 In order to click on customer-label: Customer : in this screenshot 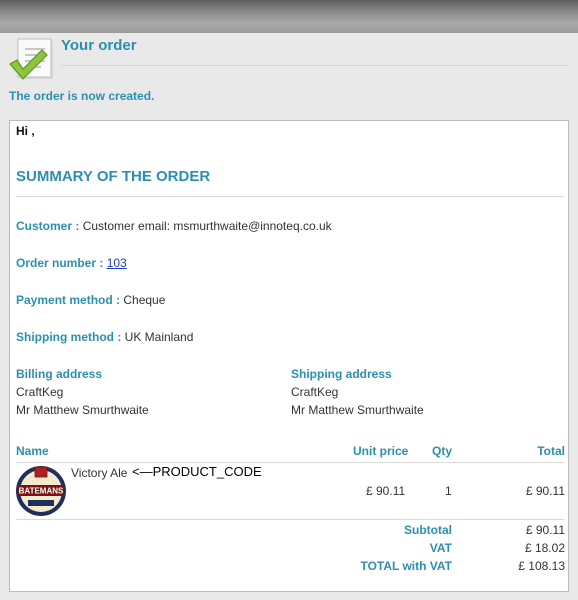, I will do `click(48, 226)`.